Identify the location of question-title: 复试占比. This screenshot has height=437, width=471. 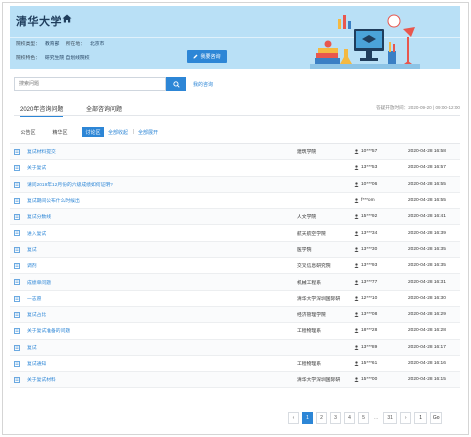
(36, 314).